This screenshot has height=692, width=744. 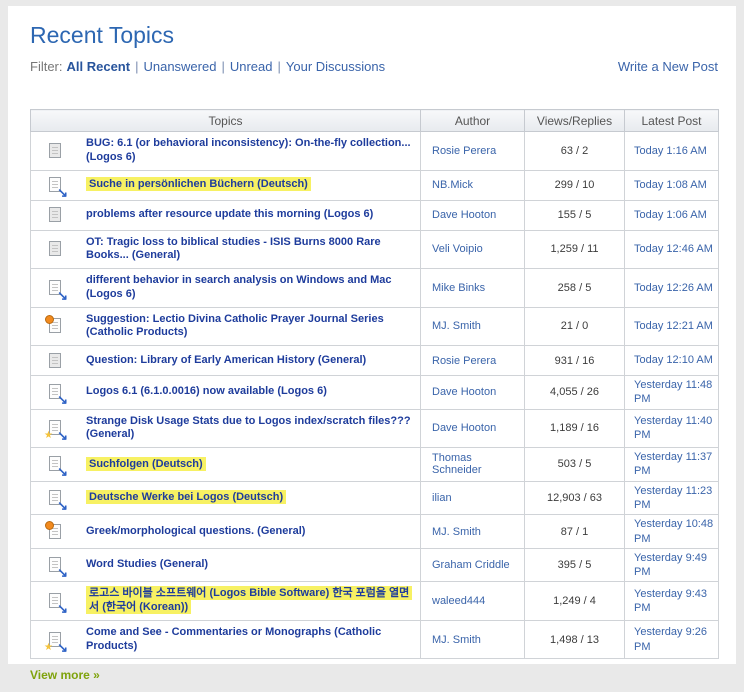 I want to click on latest-post-link: Today 12:26 AM, so click(x=673, y=288).